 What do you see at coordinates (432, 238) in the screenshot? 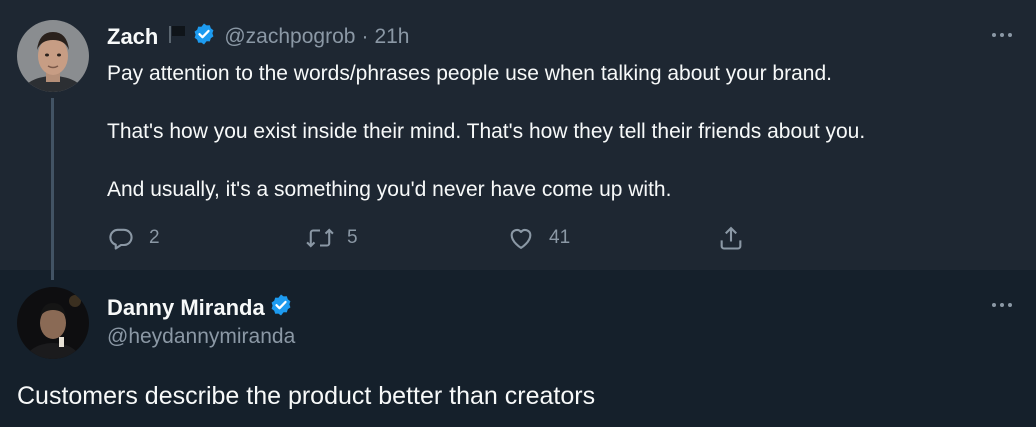
I see `tweet-actions: 2 5 41` at bounding box center [432, 238].